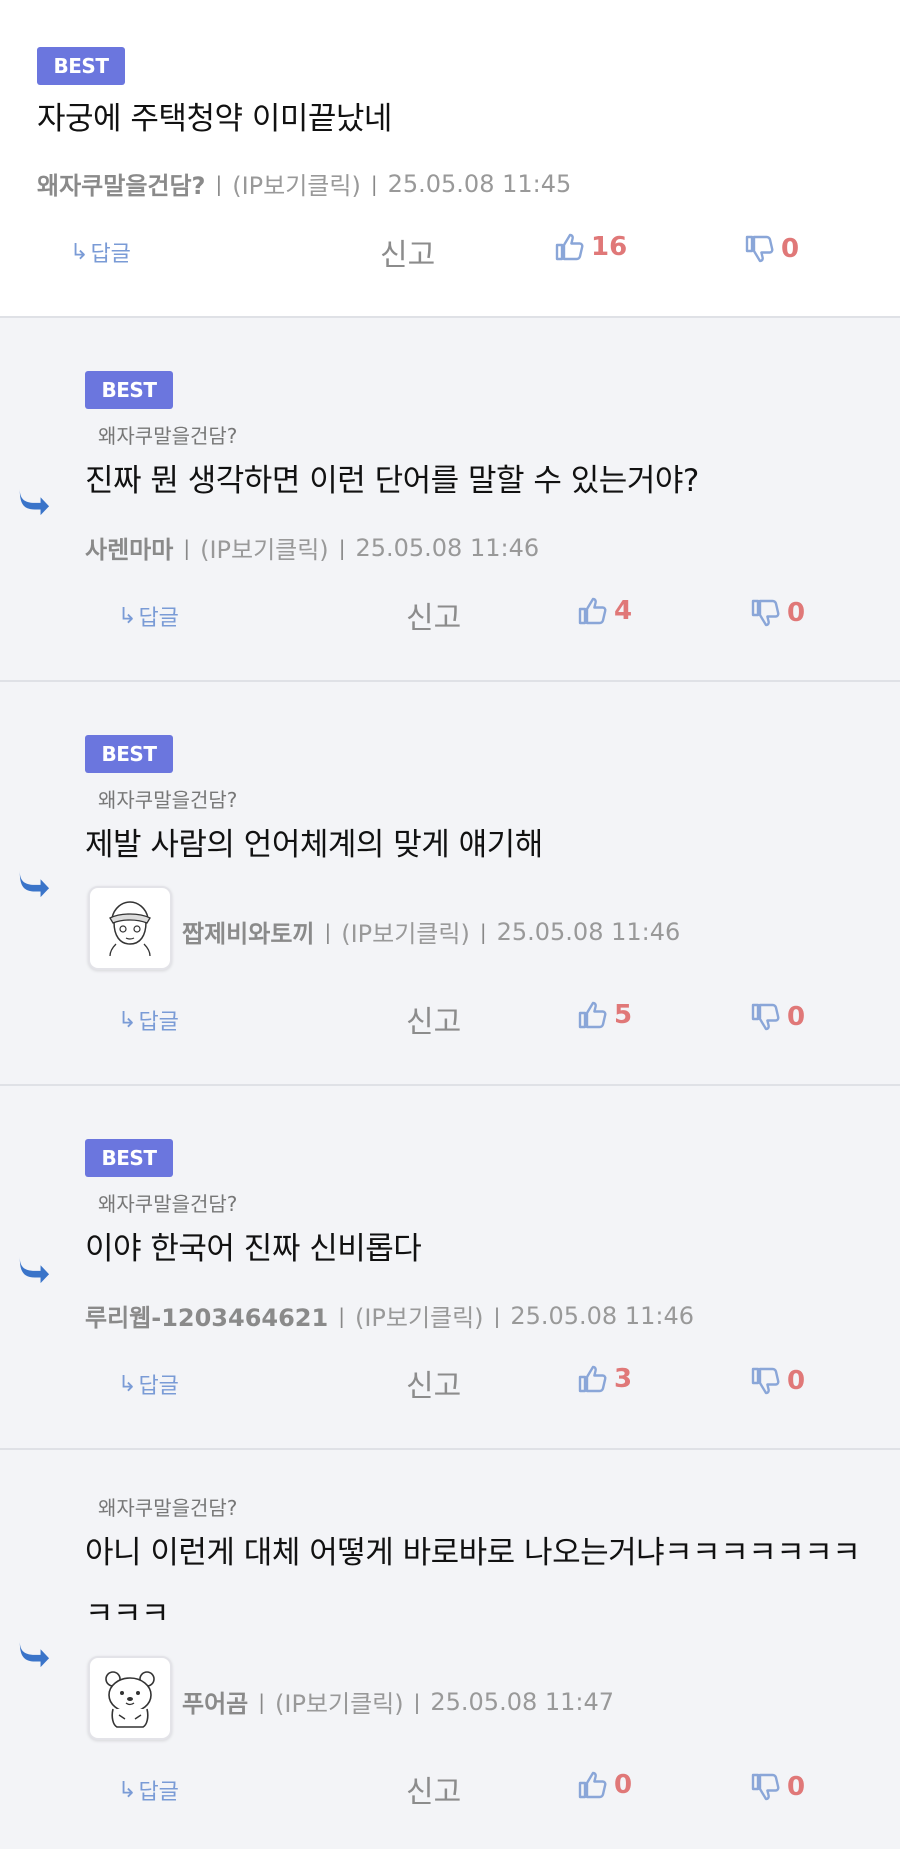 This screenshot has height=1849, width=900. Describe the element at coordinates (314, 845) in the screenshot. I see `comment-text: 제발 사람의 언어체계의 맞게 얘기해` at that location.